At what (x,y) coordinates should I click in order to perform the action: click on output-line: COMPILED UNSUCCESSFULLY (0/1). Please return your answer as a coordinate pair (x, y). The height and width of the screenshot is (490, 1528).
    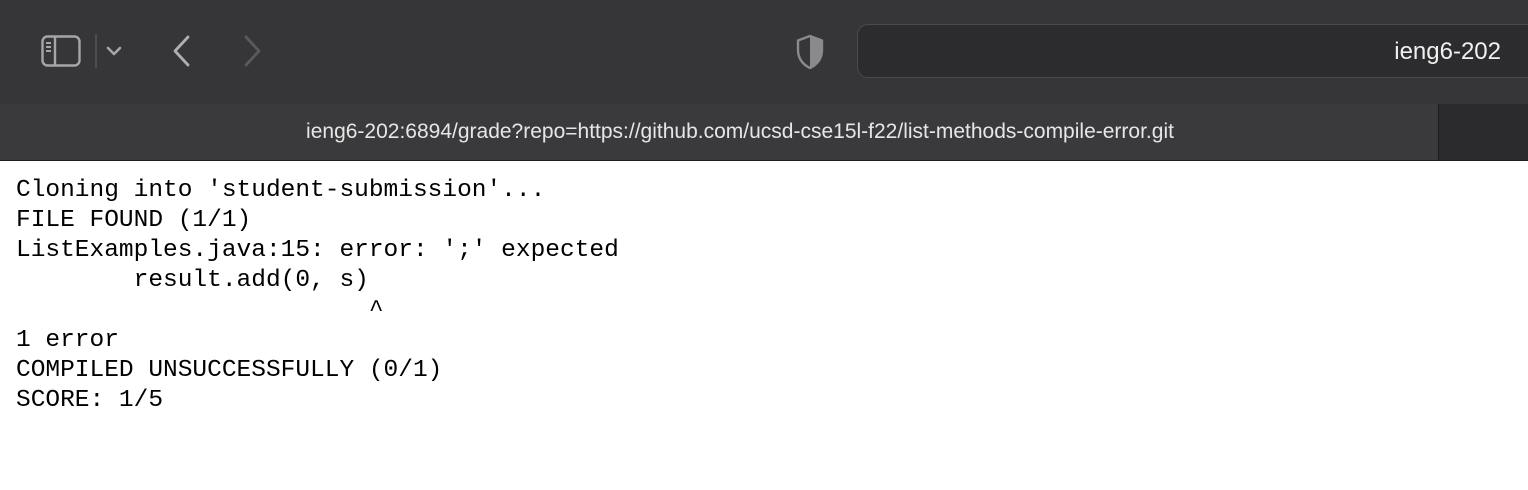
    Looking at the image, I should click on (229, 370).